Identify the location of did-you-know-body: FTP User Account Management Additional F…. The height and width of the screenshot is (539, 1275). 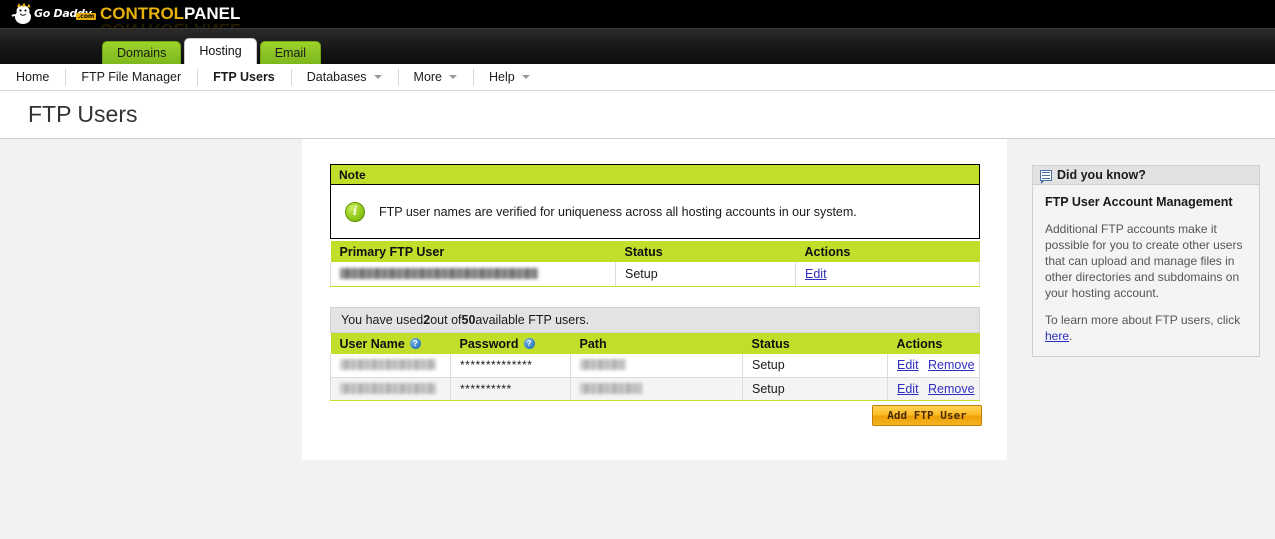
(1146, 264).